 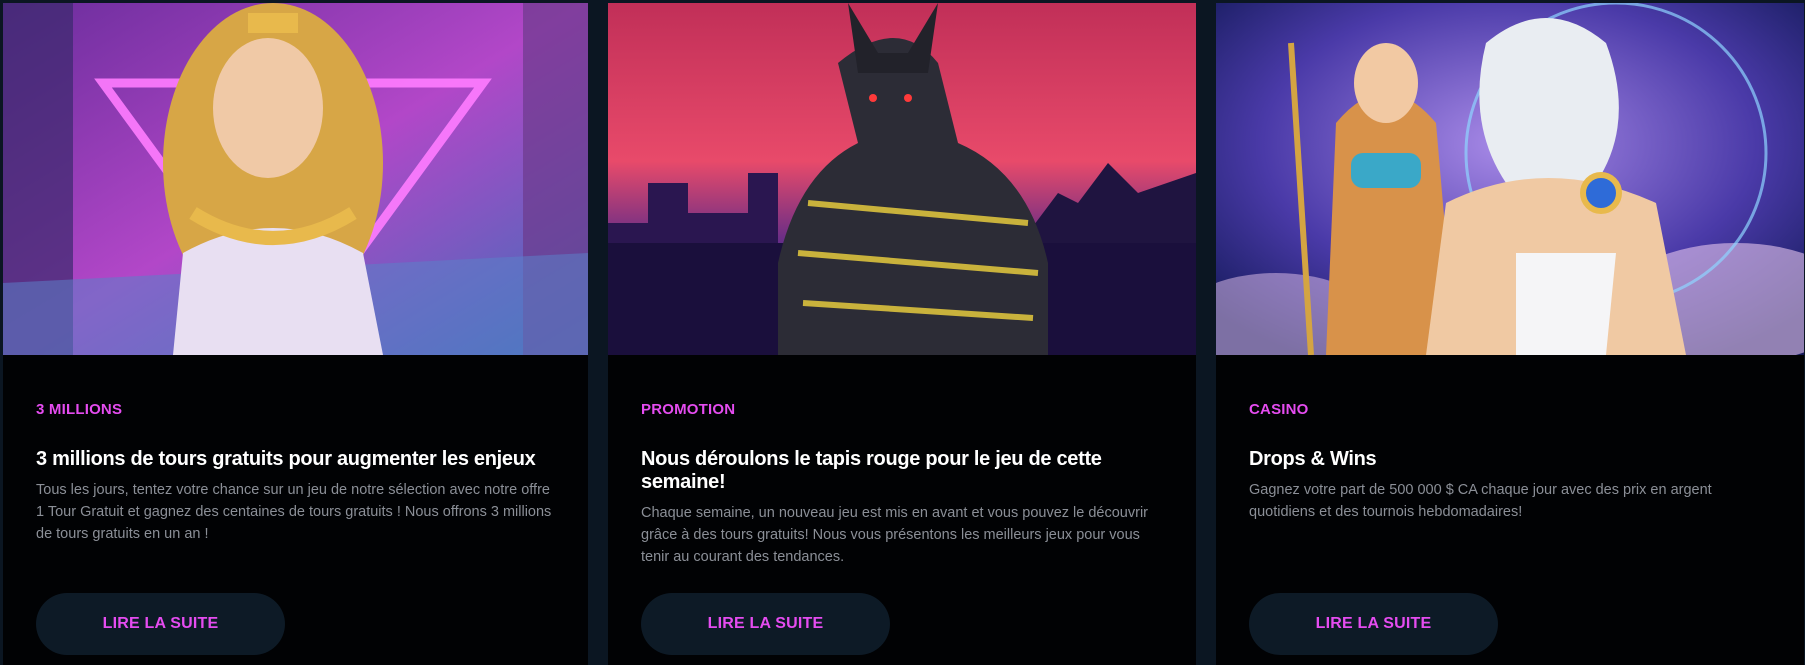 I want to click on promo-title: Drops & Wins, so click(x=1313, y=459).